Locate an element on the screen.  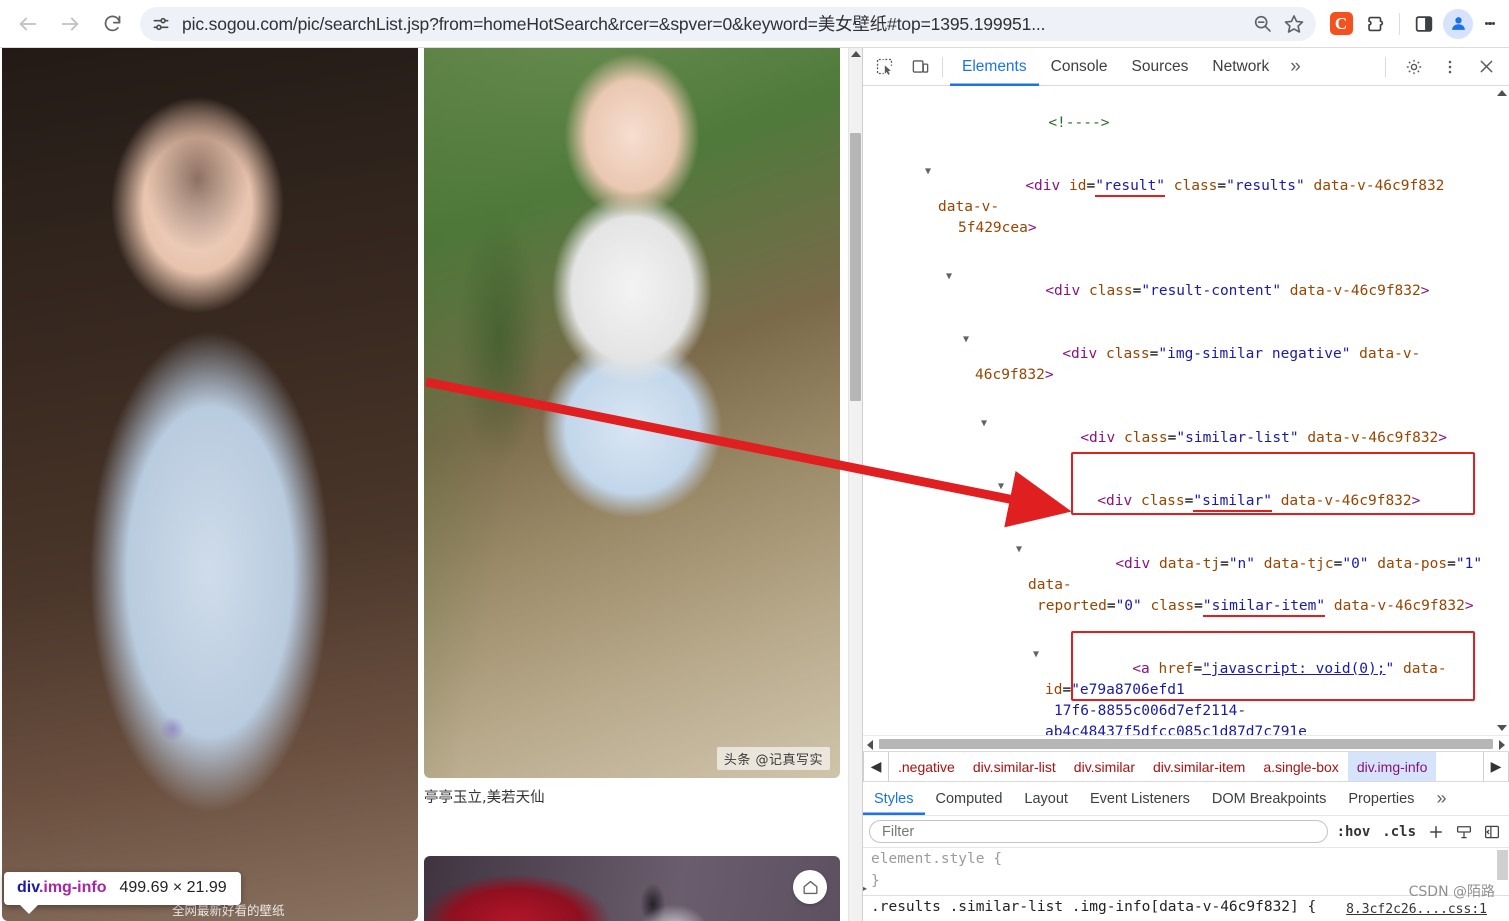
profile-avatar is located at coordinates (1458, 23).